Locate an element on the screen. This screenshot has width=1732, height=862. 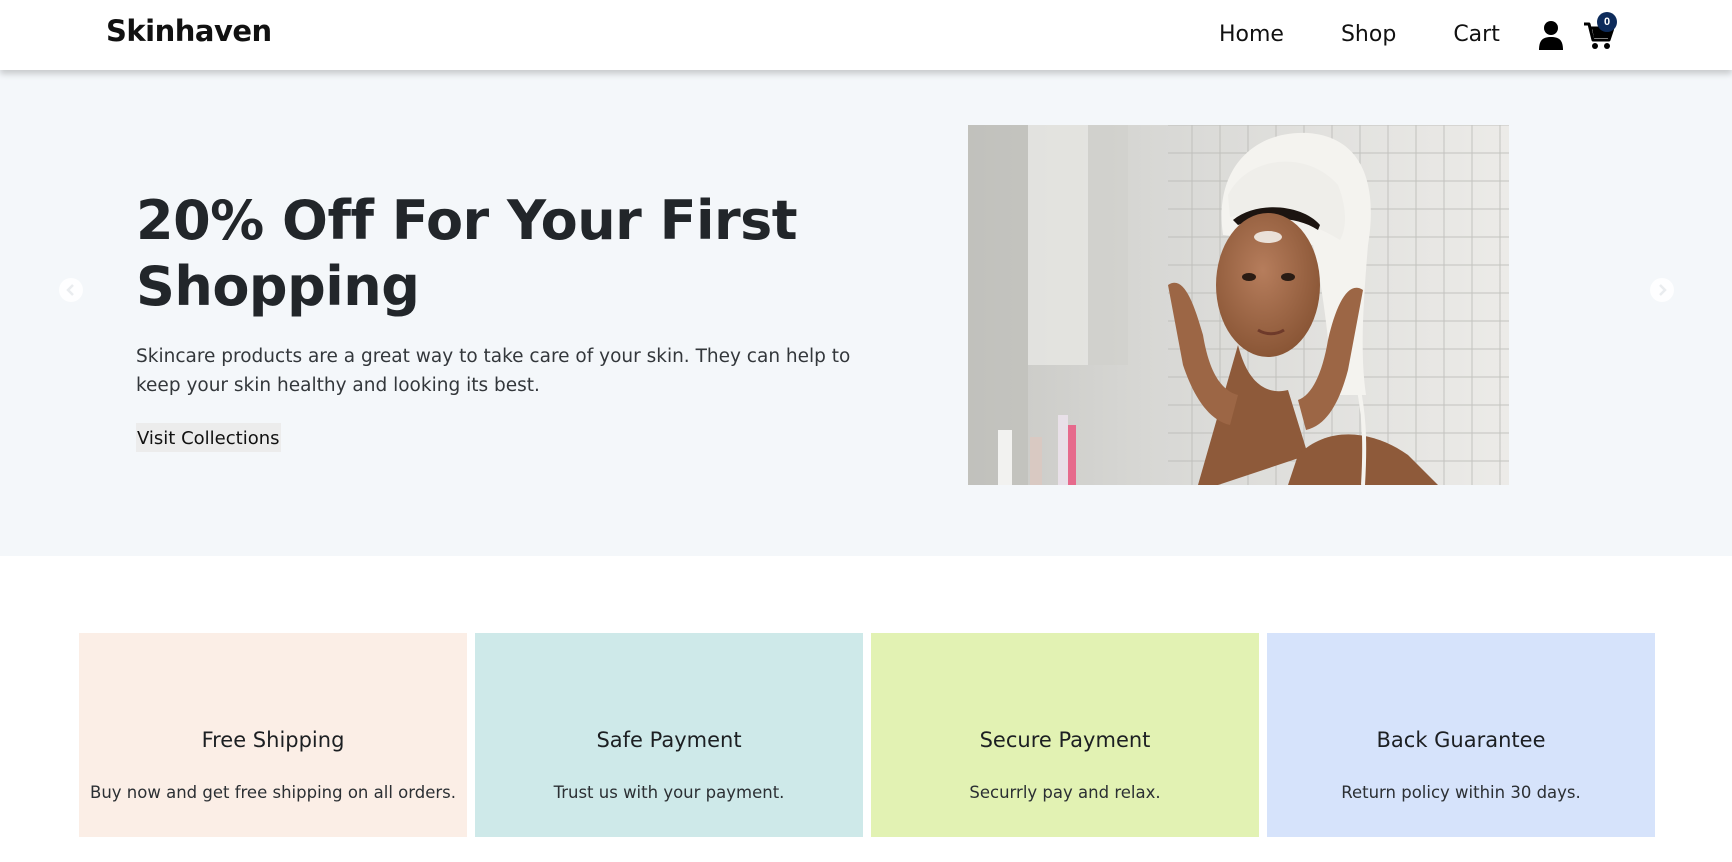
nav-links: Home Shop Cart is located at coordinates (1359, 34).